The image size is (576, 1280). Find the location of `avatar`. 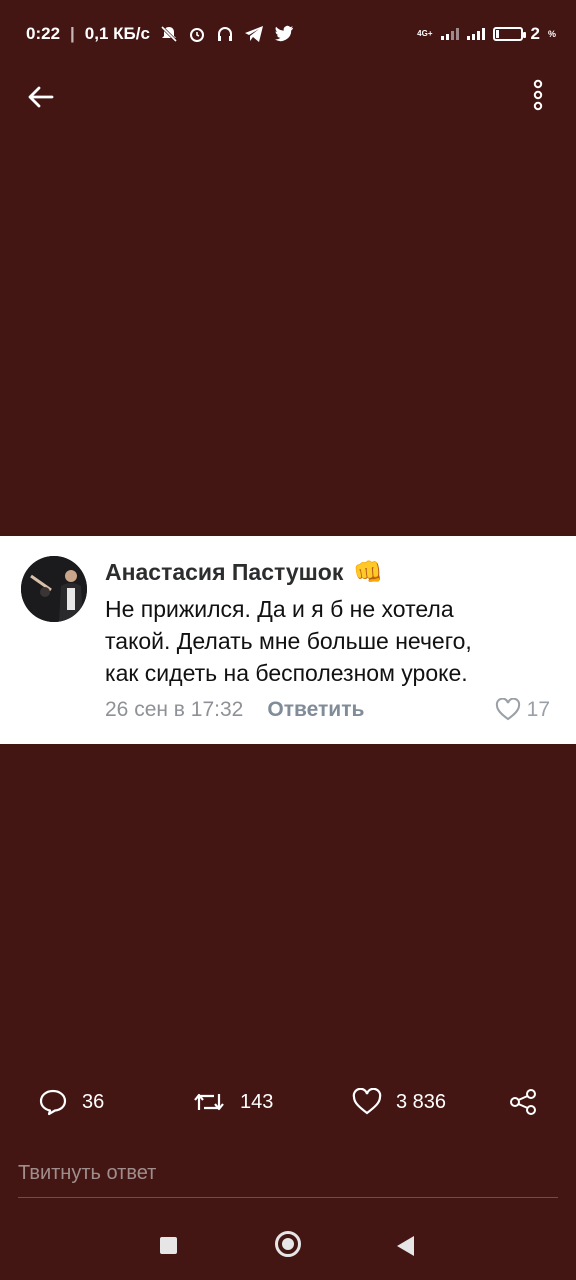

avatar is located at coordinates (54, 589).